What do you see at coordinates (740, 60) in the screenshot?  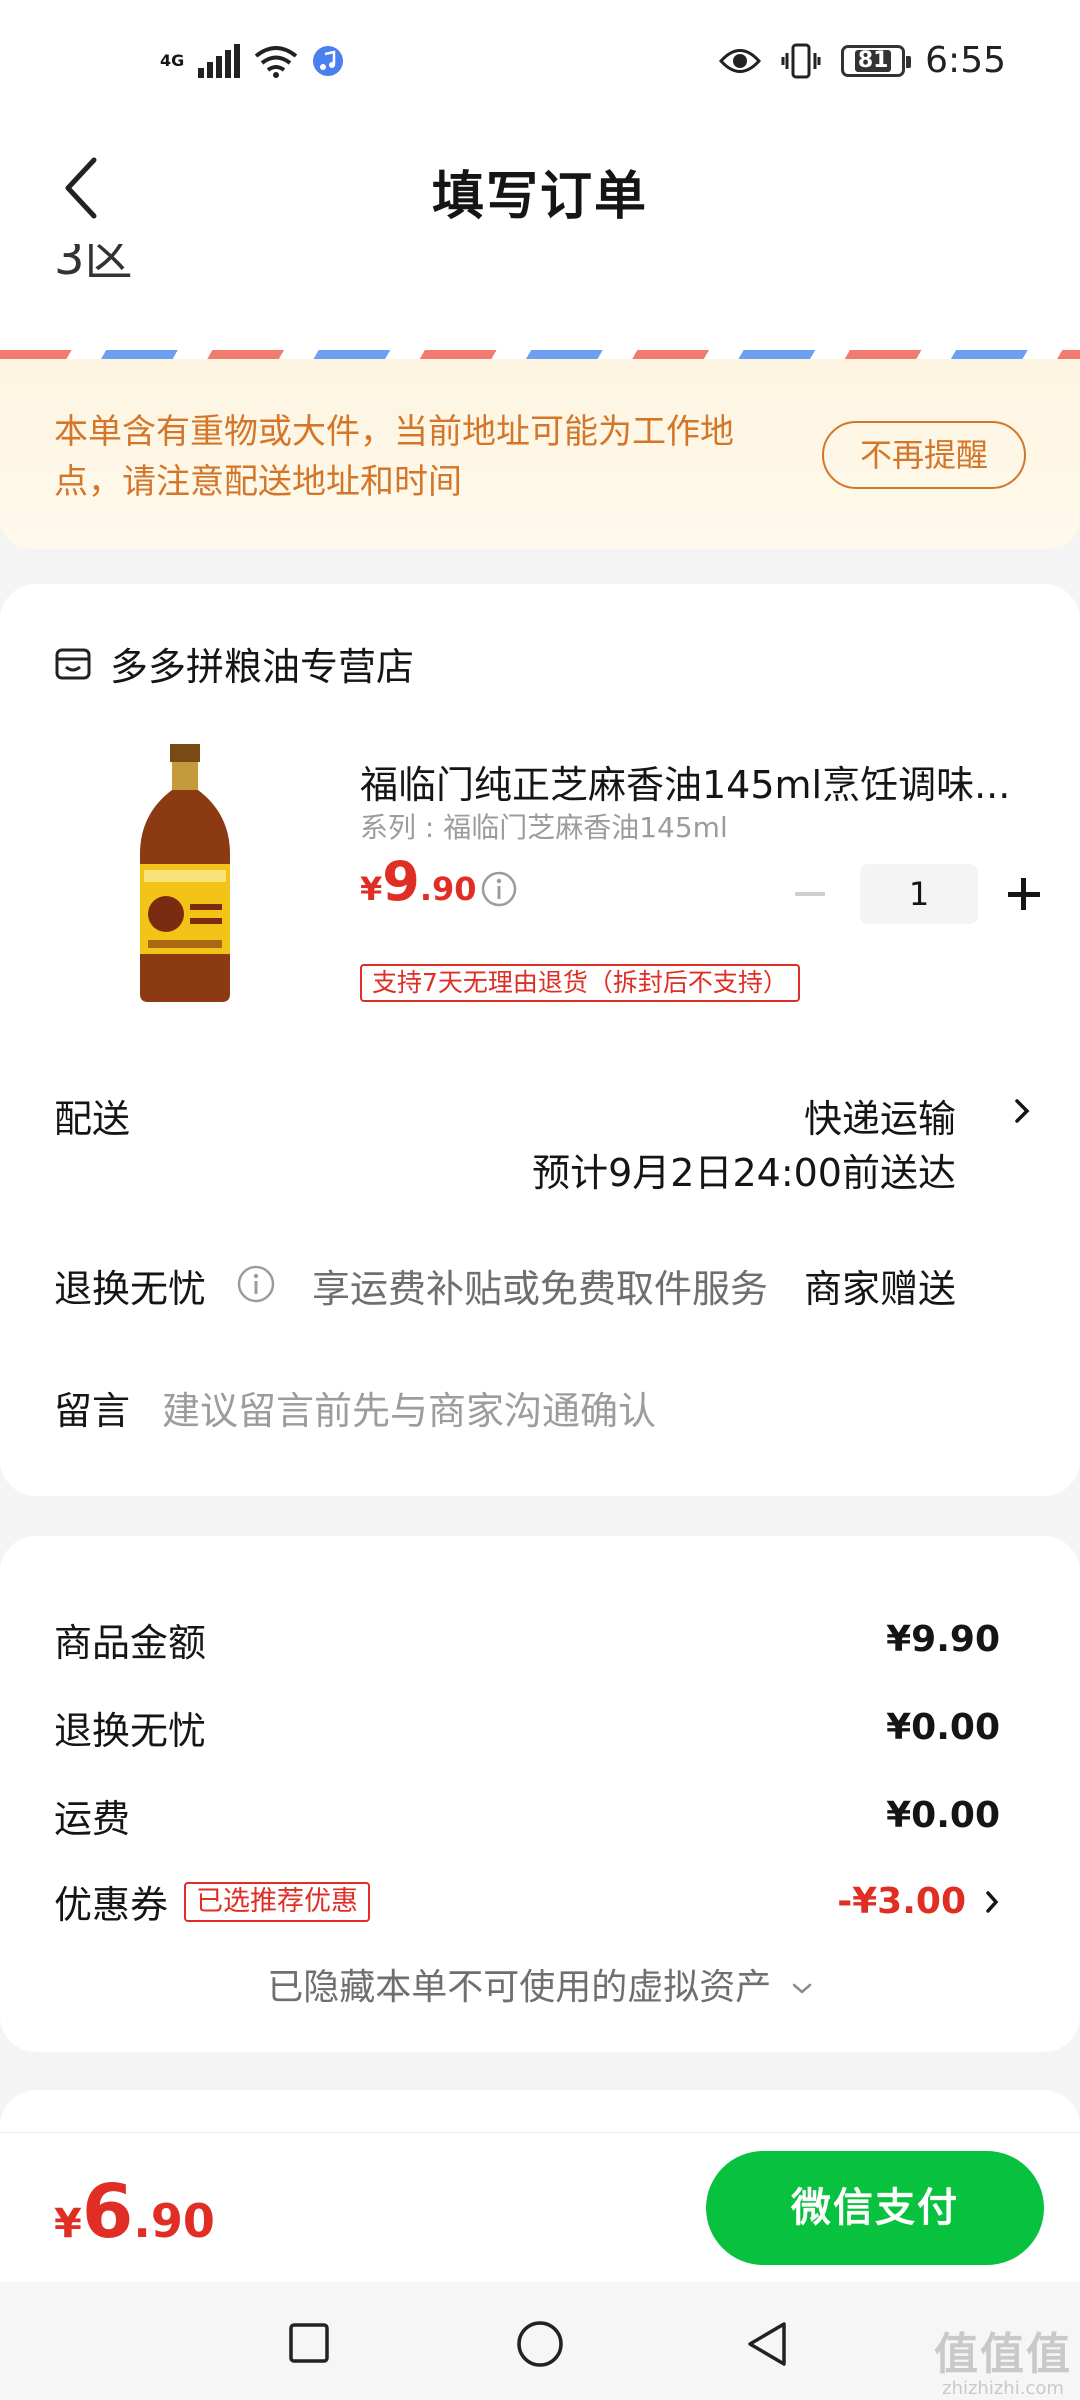 I see `eye-icon` at bounding box center [740, 60].